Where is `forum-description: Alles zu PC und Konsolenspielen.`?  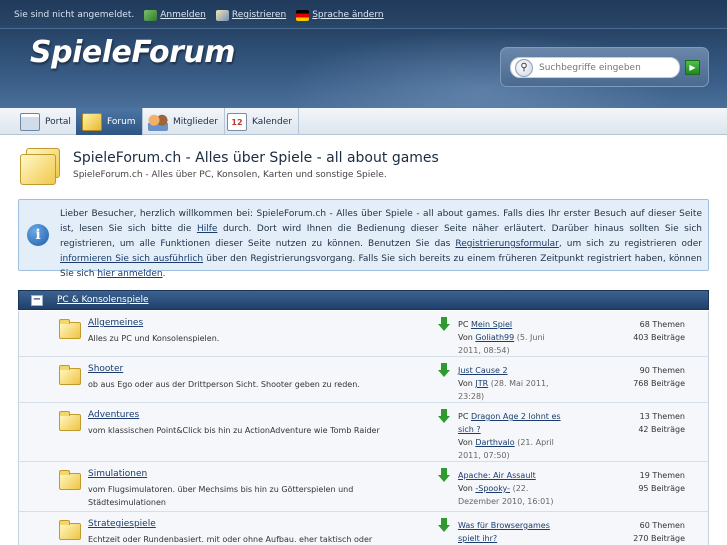 forum-description: Alles zu PC und Konsolenspielen. is located at coordinates (154, 338).